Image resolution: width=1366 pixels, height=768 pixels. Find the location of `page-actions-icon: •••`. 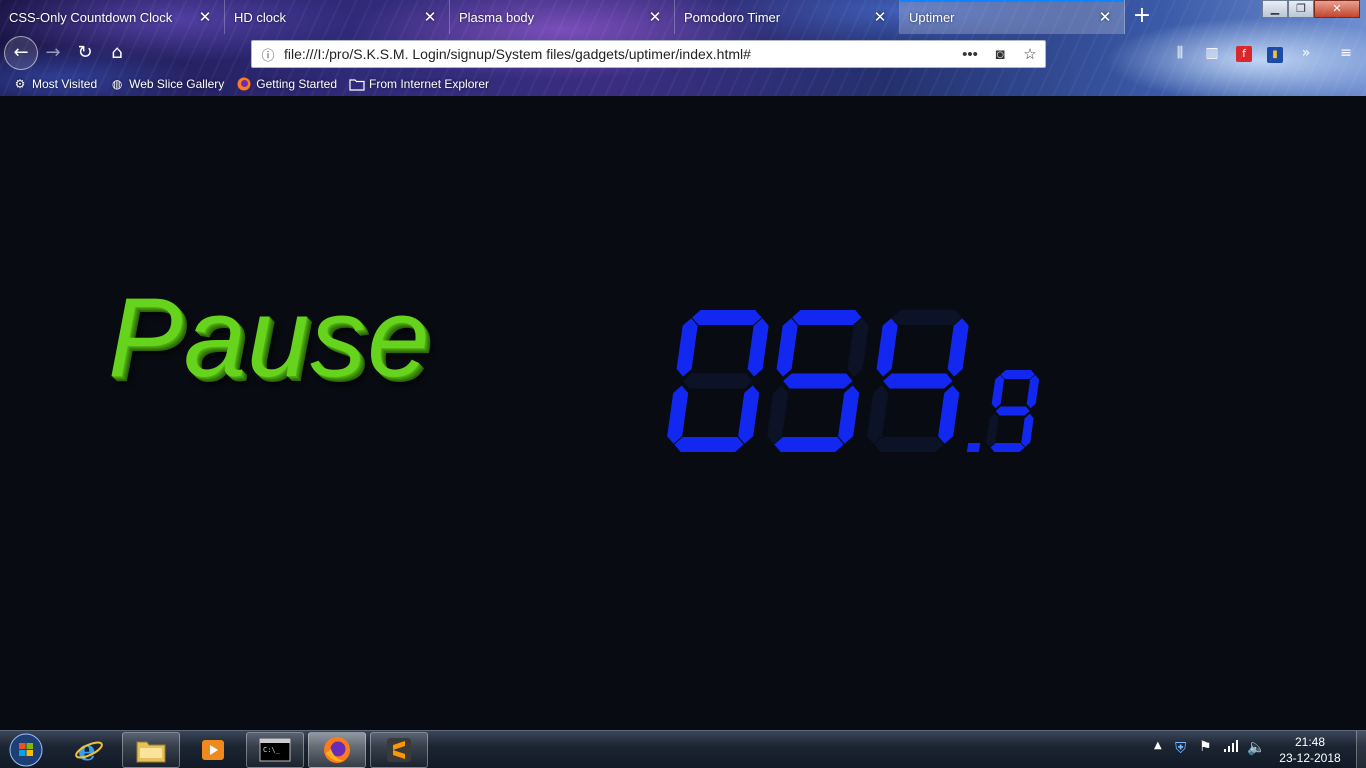

page-actions-icon: ••• is located at coordinates (970, 54).